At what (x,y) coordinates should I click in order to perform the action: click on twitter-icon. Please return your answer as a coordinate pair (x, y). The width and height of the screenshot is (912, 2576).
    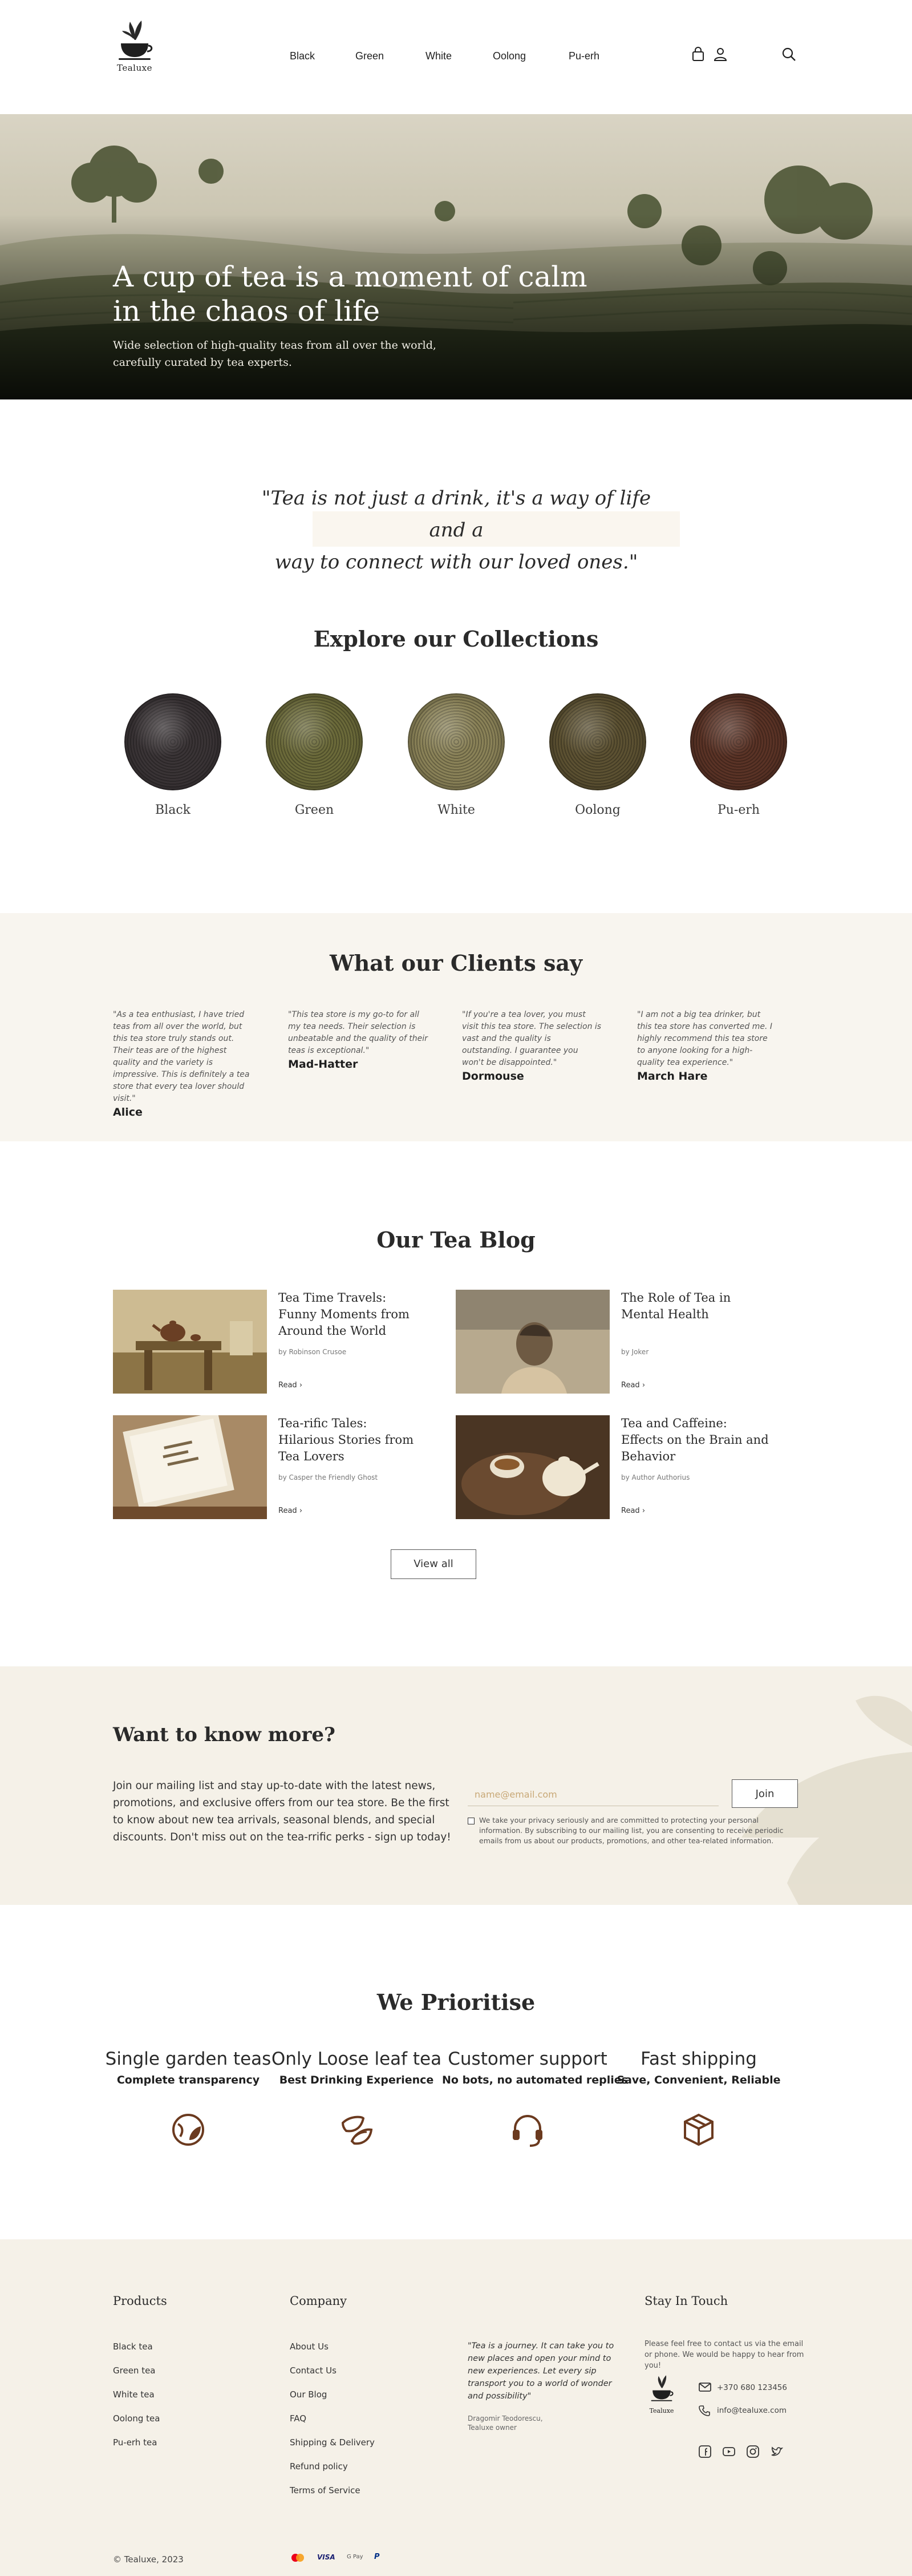
    Looking at the image, I should click on (777, 2451).